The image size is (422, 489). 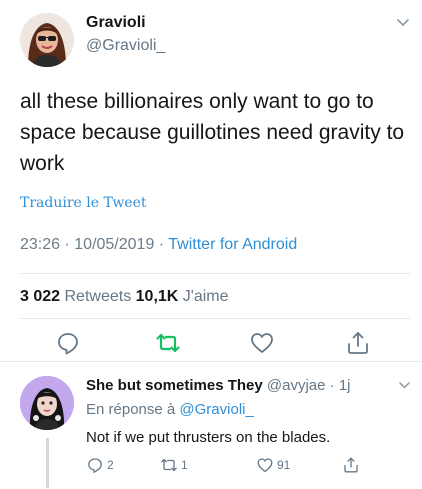 What do you see at coordinates (338, 385) in the screenshot?
I see `reply-time: · 1j` at bounding box center [338, 385].